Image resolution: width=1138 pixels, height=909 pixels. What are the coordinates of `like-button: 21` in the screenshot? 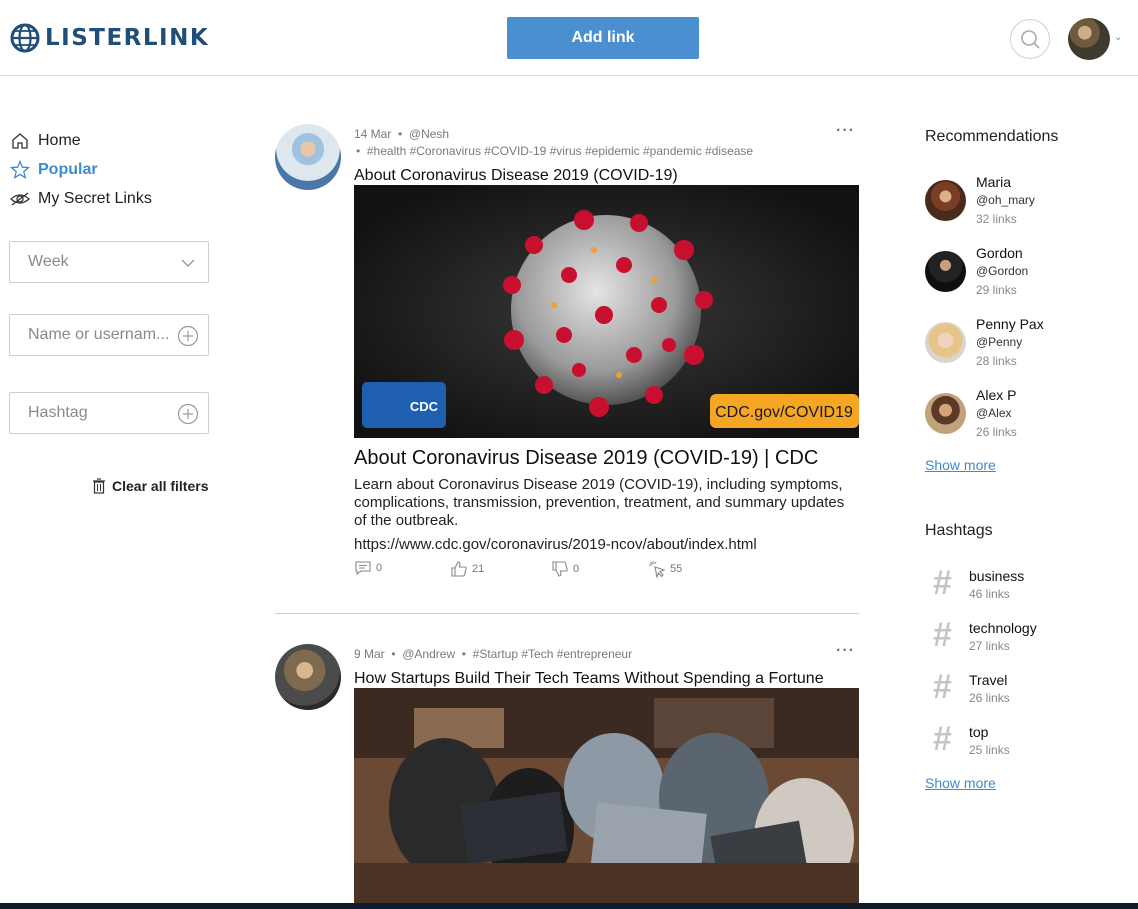 It's located at (467, 569).